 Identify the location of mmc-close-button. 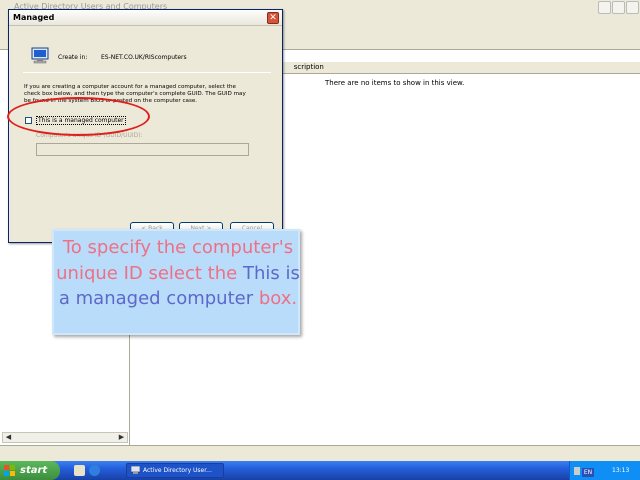
(632, 7).